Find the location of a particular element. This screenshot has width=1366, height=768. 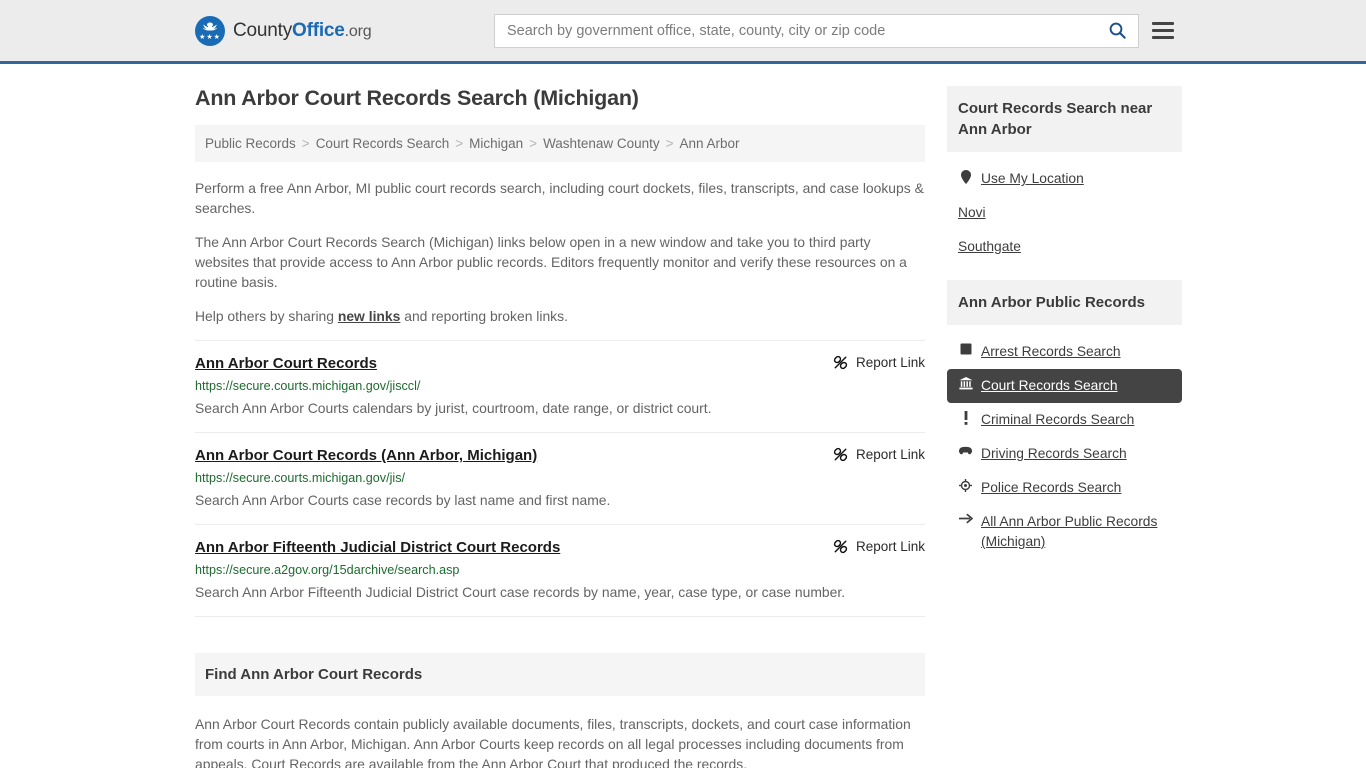

logo-text-tld: .org is located at coordinates (358, 31).